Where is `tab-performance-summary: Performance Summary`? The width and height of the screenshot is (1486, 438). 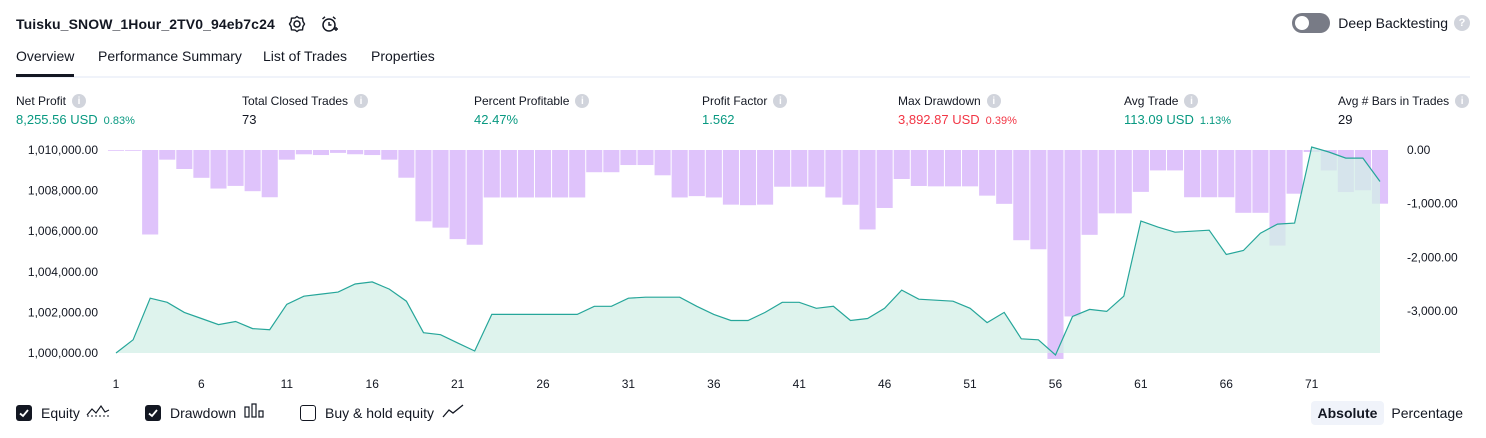 tab-performance-summary: Performance Summary is located at coordinates (170, 61).